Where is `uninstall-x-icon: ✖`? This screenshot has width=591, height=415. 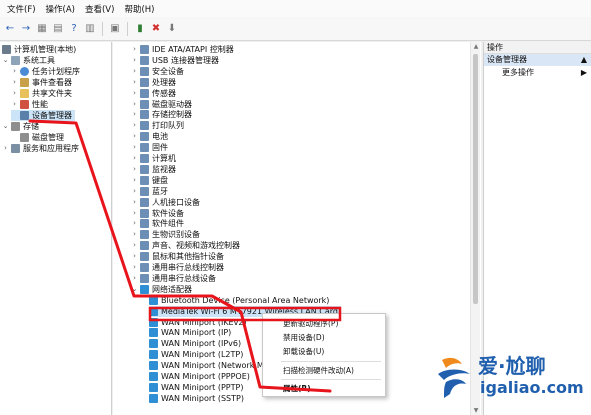 uninstall-x-icon: ✖ is located at coordinates (156, 29).